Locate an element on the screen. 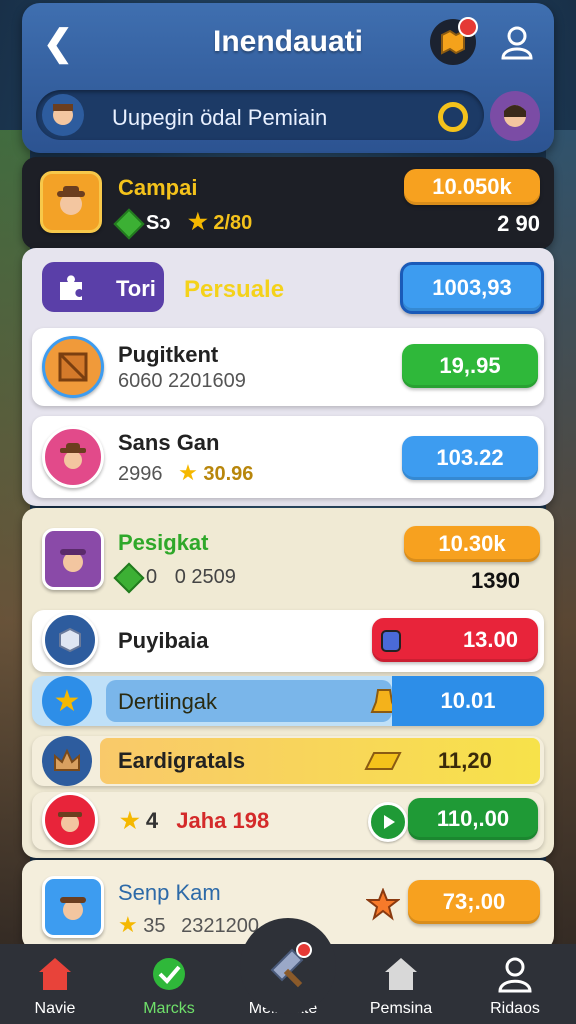  crate-icon is located at coordinates (73, 367).